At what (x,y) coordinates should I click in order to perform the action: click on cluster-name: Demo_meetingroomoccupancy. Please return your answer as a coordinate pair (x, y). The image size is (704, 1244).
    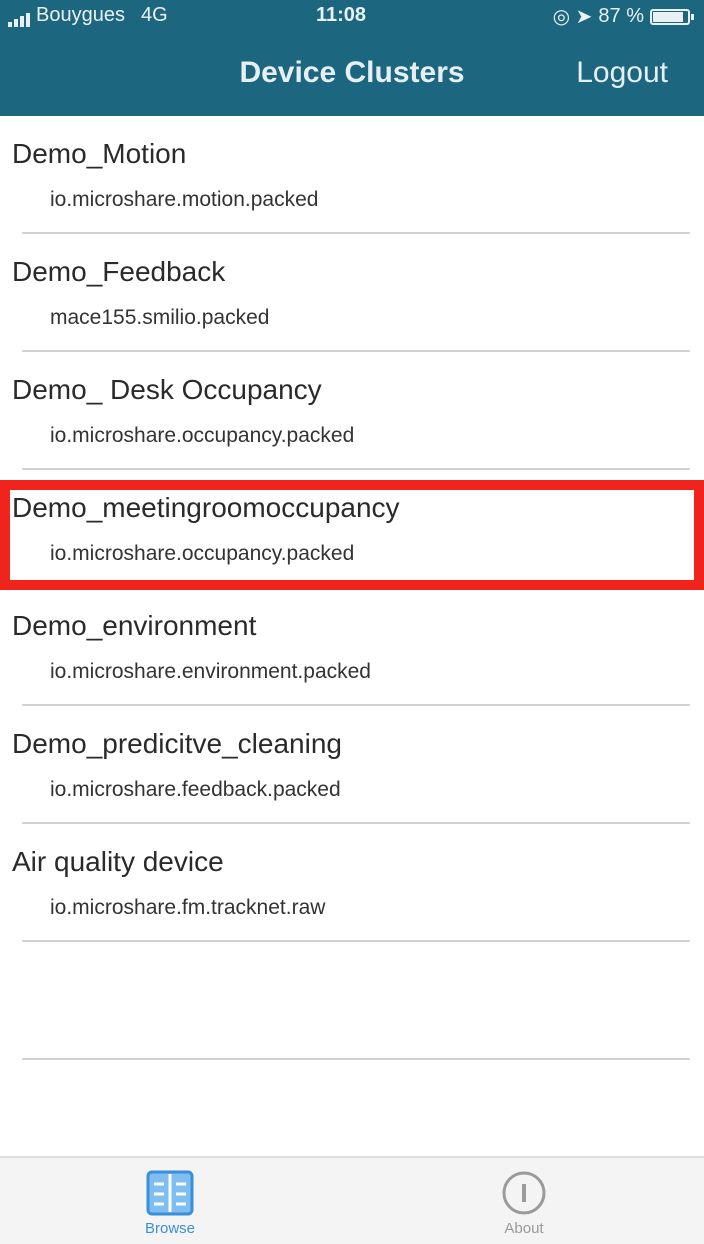
    Looking at the image, I should click on (206, 507).